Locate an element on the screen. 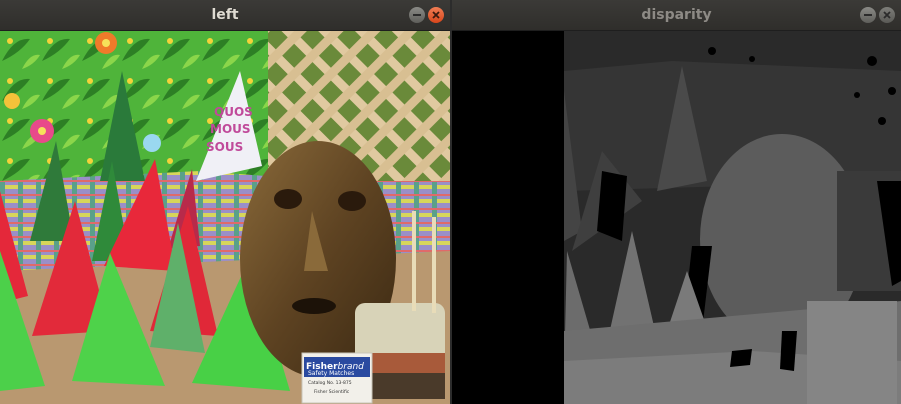 This screenshot has height=404, width=901. disparity-titlebar: disparity is located at coordinates (676, 15).